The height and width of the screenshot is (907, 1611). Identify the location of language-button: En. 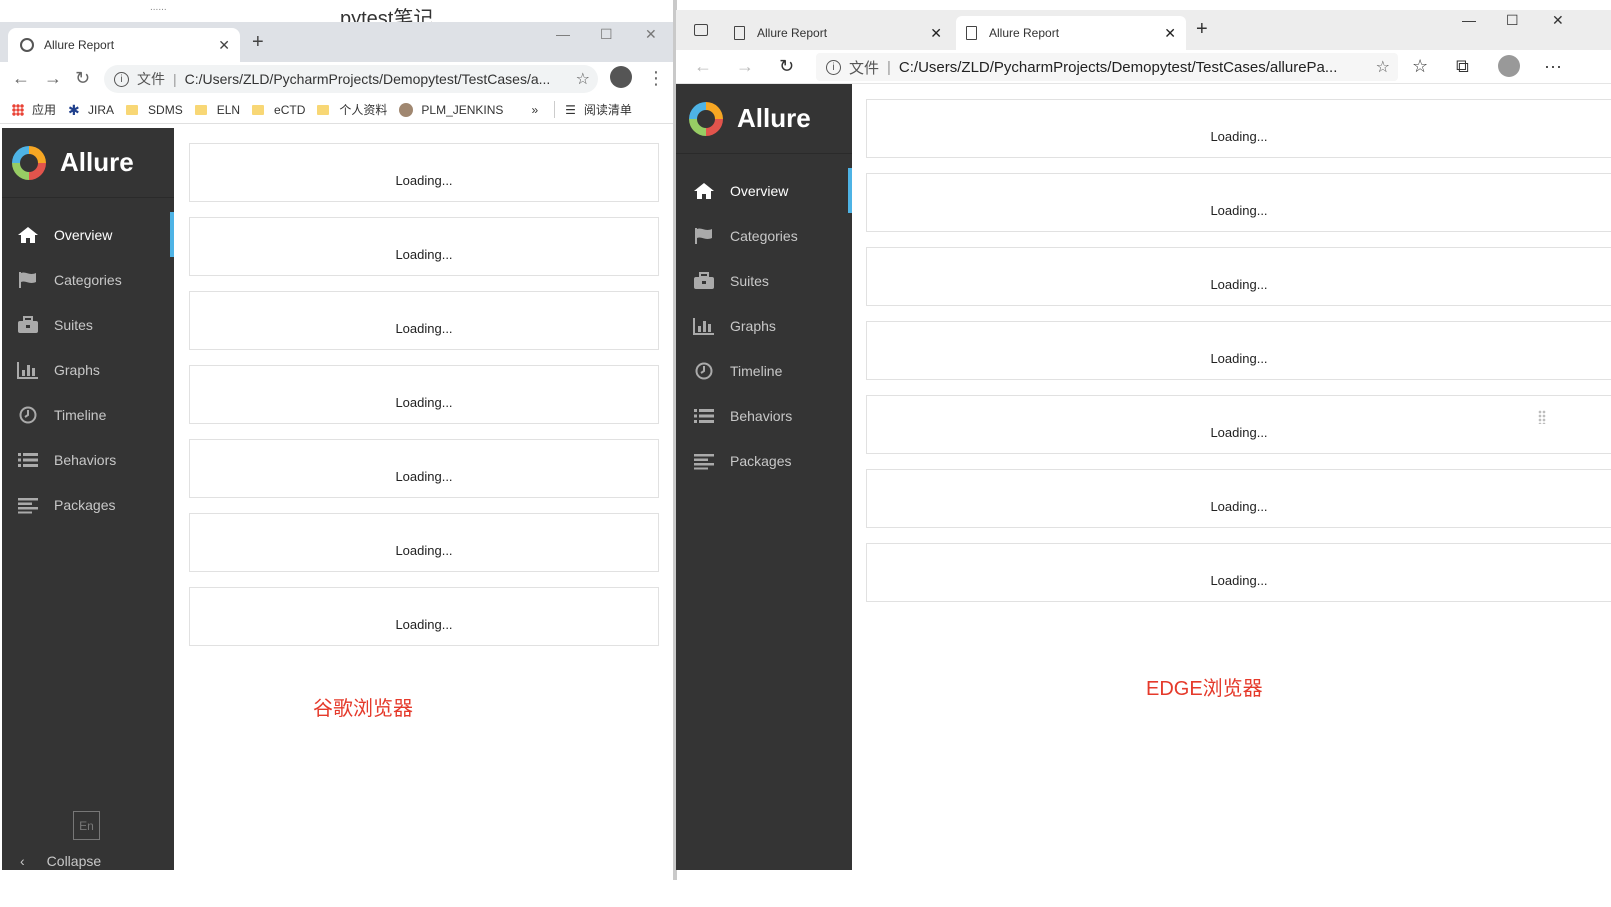
(86, 825).